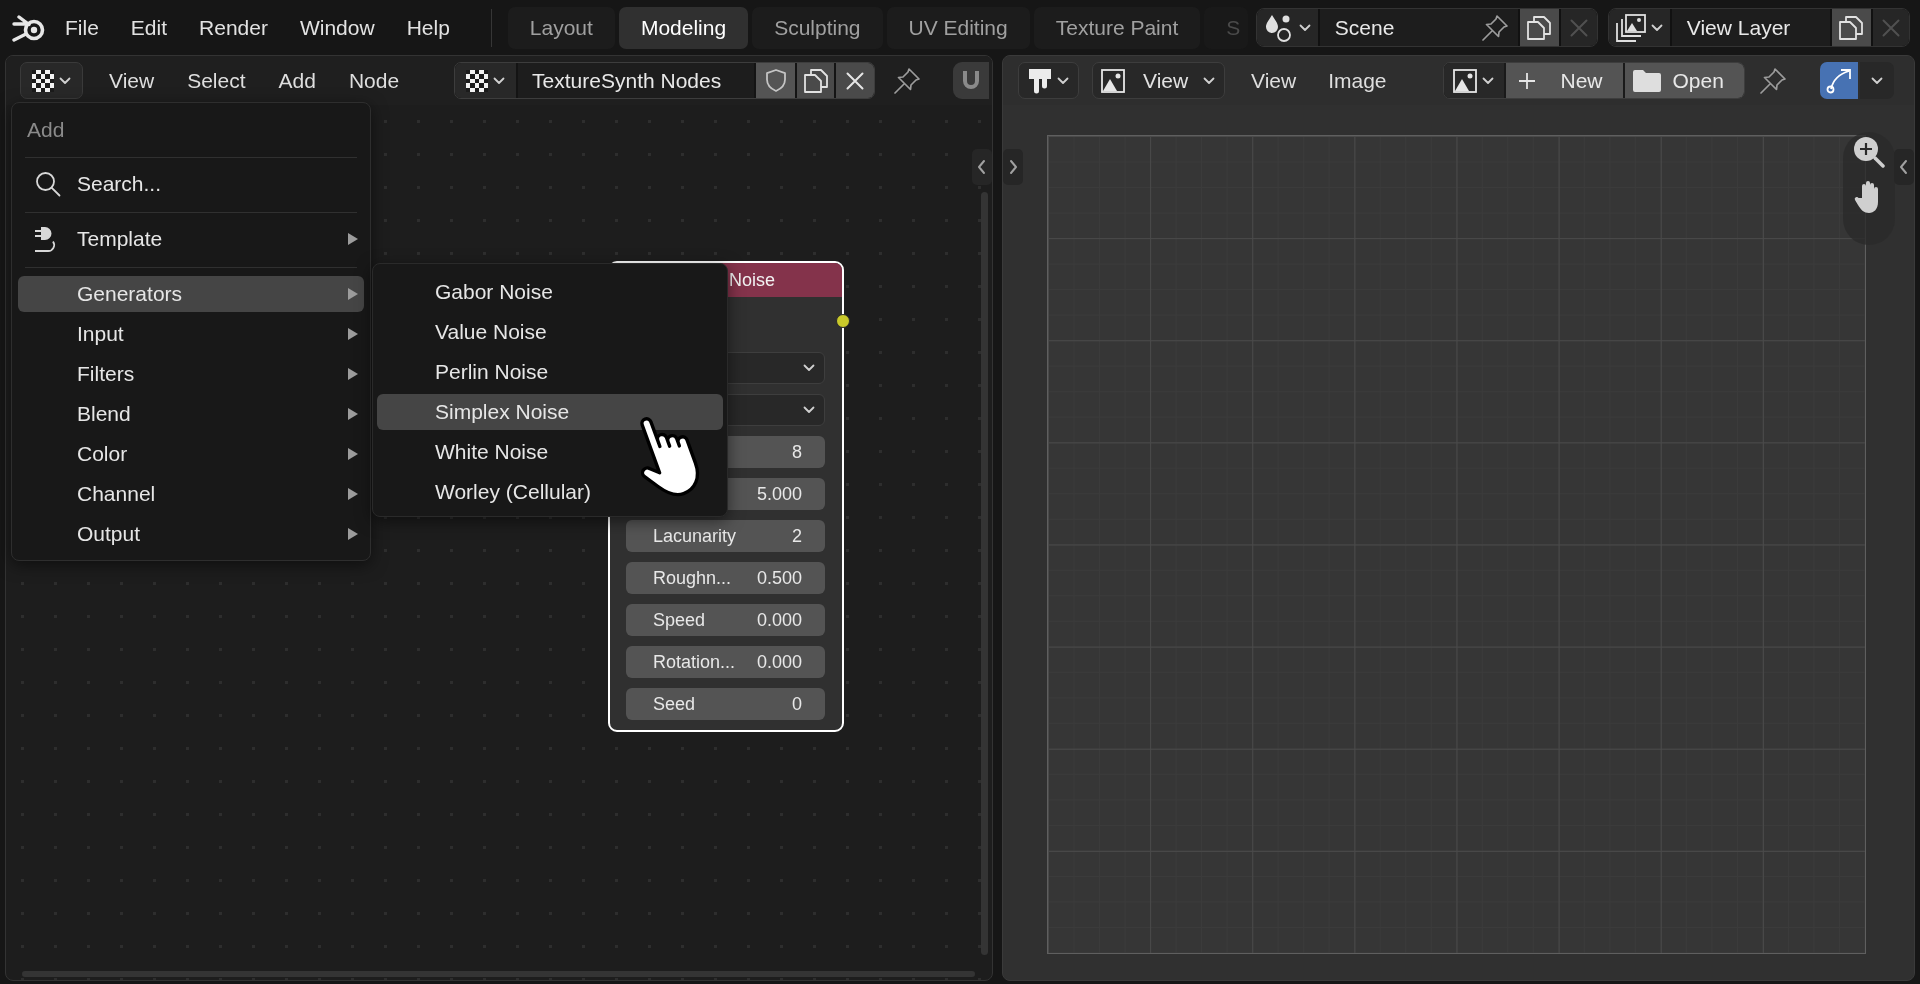 This screenshot has width=1920, height=984. What do you see at coordinates (191, 294) in the screenshot?
I see `menu-item: Generators` at bounding box center [191, 294].